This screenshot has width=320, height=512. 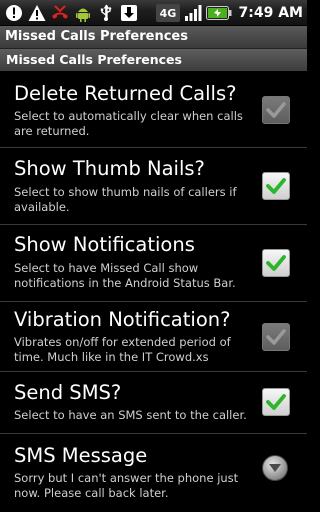 What do you see at coordinates (37, 13) in the screenshot?
I see `warning-icon` at bounding box center [37, 13].